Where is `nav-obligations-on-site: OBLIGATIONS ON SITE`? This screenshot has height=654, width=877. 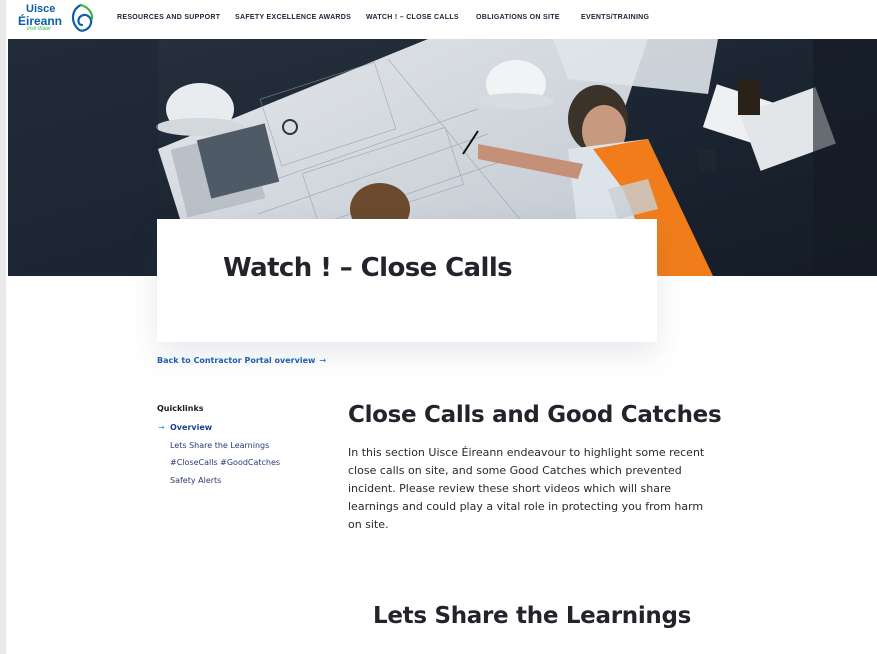 nav-obligations-on-site: OBLIGATIONS ON SITE is located at coordinates (518, 17).